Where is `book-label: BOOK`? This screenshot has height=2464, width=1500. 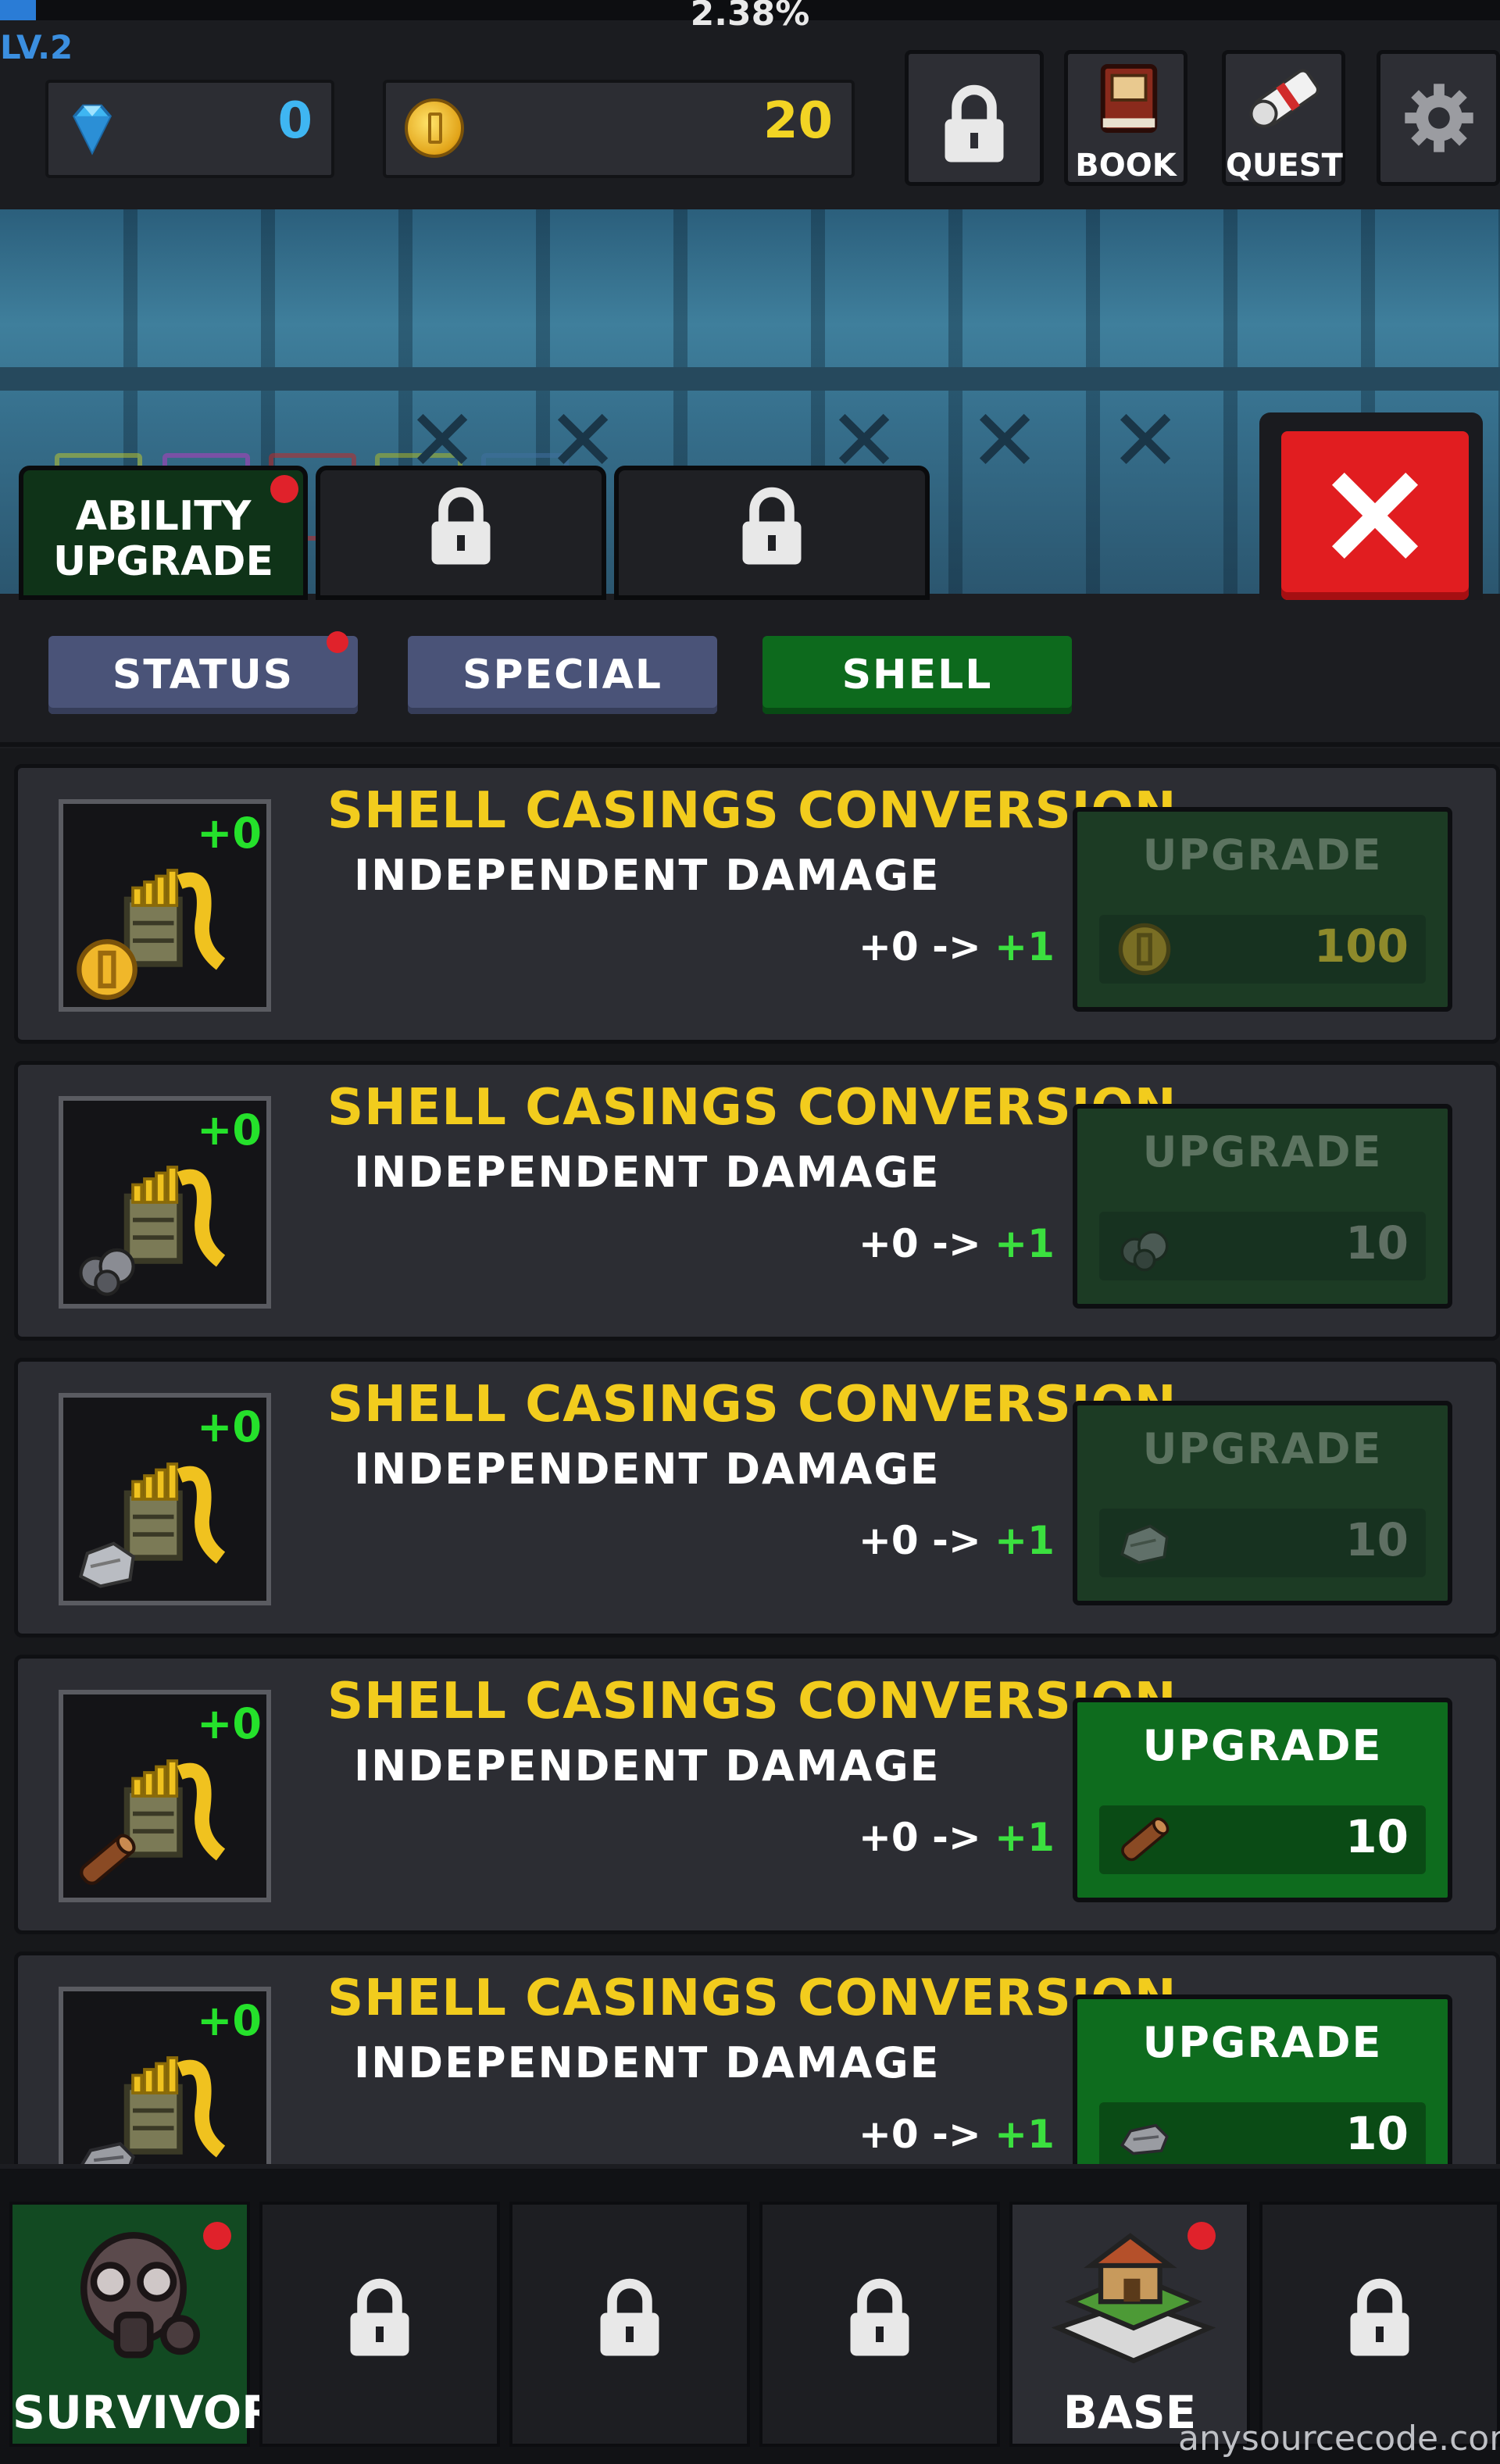 book-label: BOOK is located at coordinates (1126, 166).